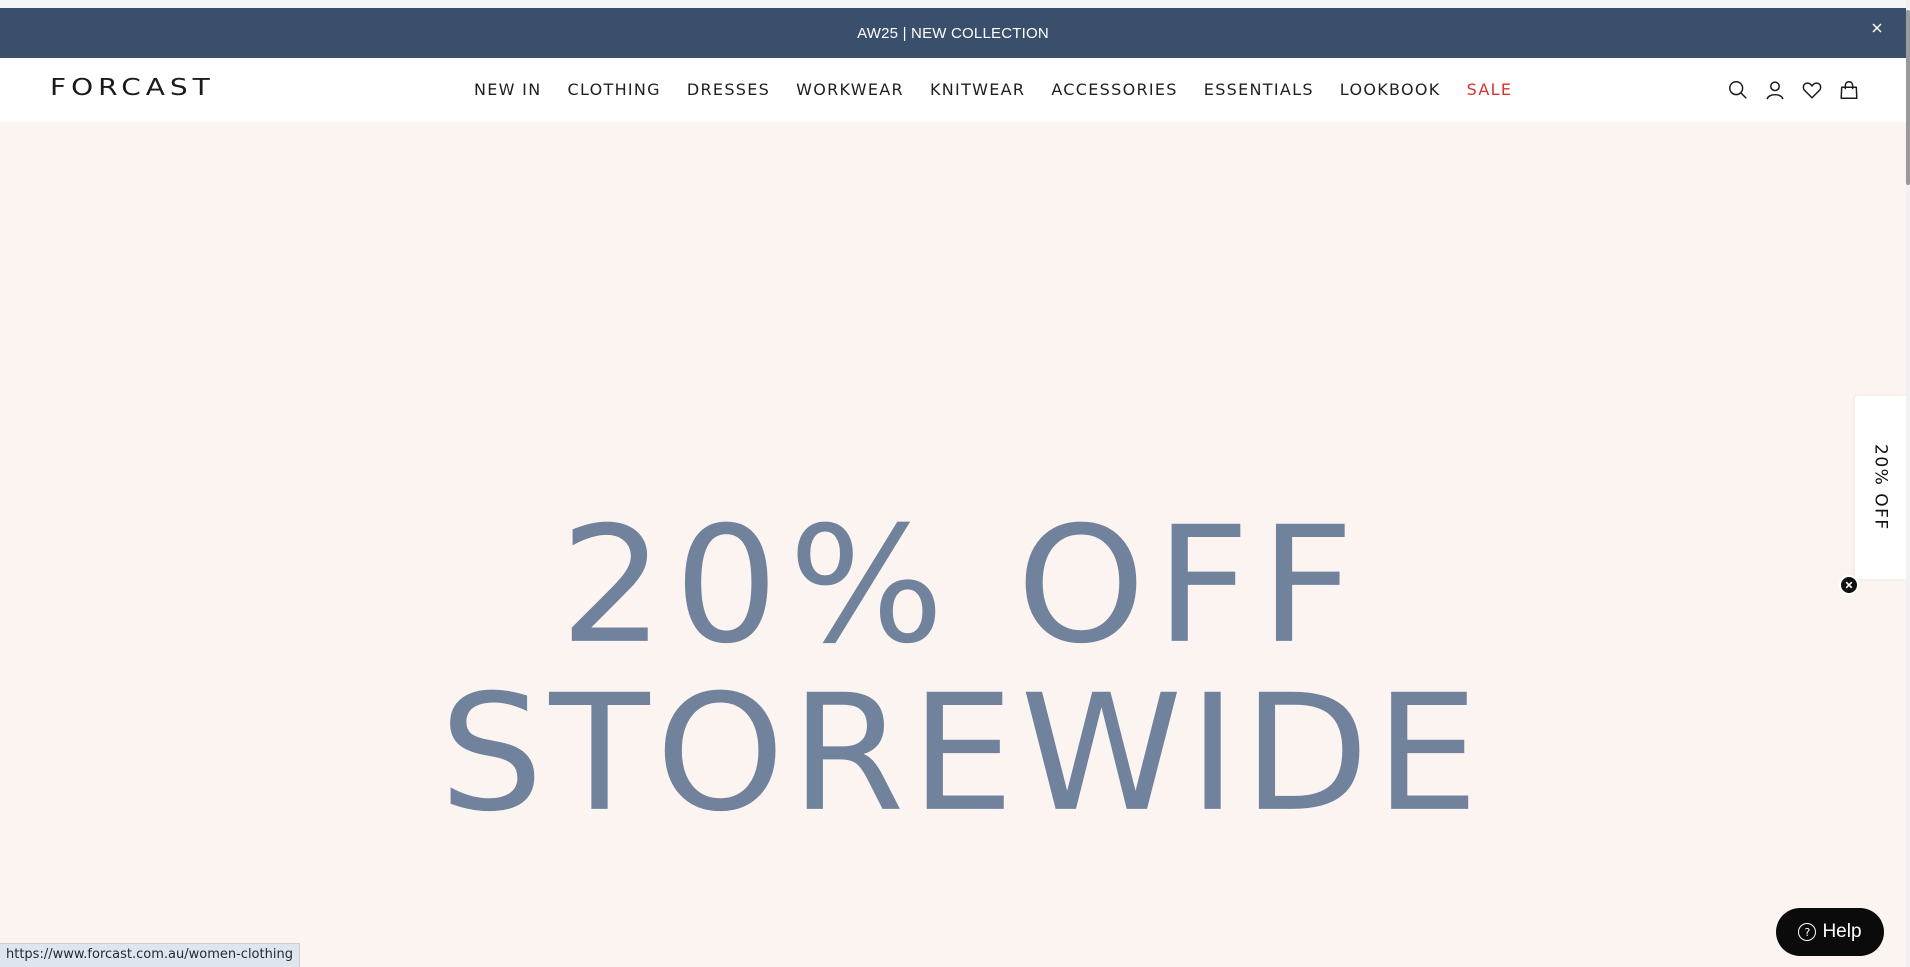  Describe the element at coordinates (1259, 89) in the screenshot. I see `nav-item-essentials: ESSENTIALS` at that location.